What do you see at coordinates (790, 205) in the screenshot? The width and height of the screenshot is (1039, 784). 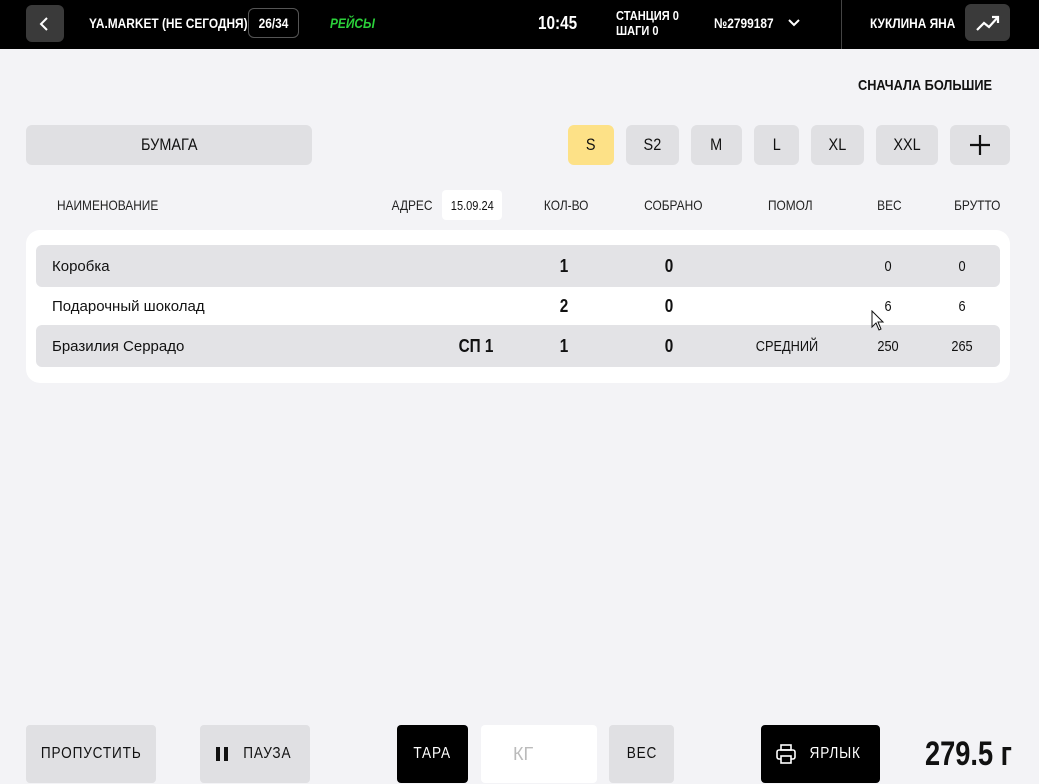 I see `col-grind: ПОМОЛ` at bounding box center [790, 205].